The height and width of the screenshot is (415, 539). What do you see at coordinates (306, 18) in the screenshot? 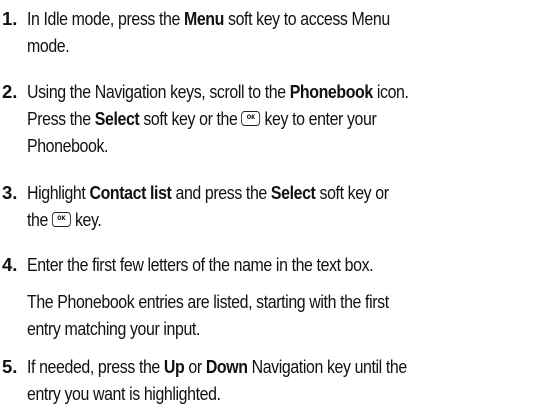
I see `step-text: soft key to access Menu` at bounding box center [306, 18].